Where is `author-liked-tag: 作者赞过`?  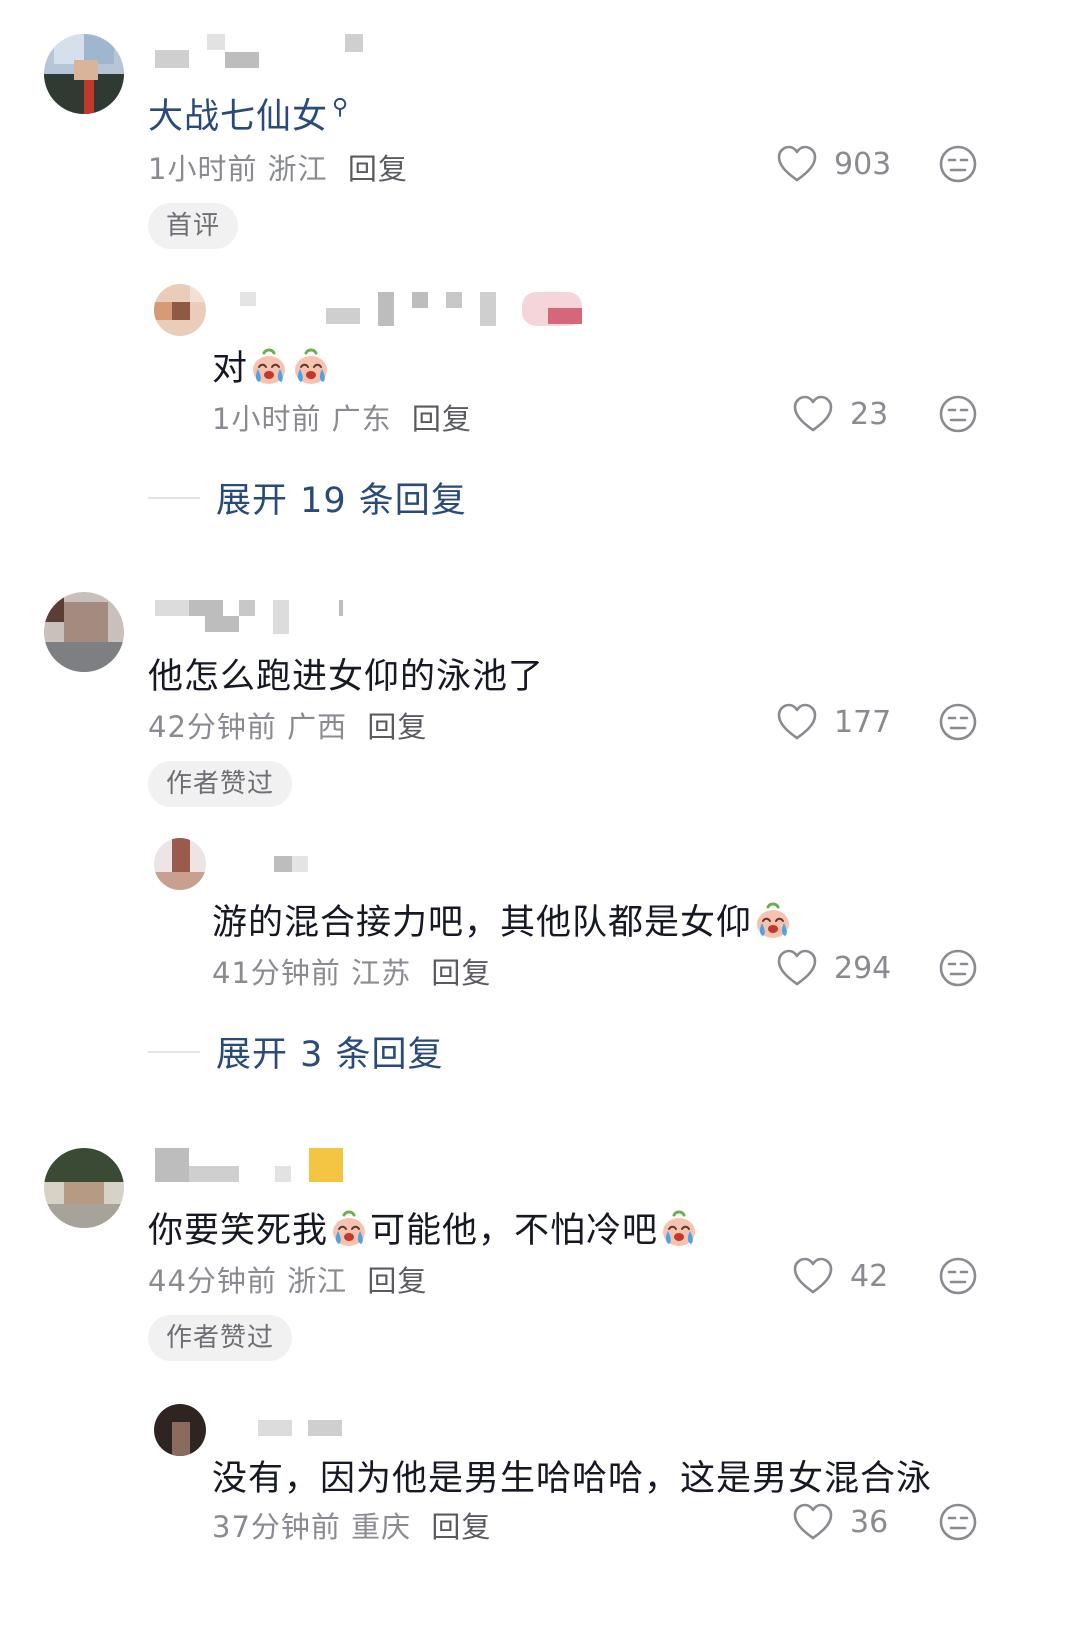 author-liked-tag: 作者赞过 is located at coordinates (220, 1338).